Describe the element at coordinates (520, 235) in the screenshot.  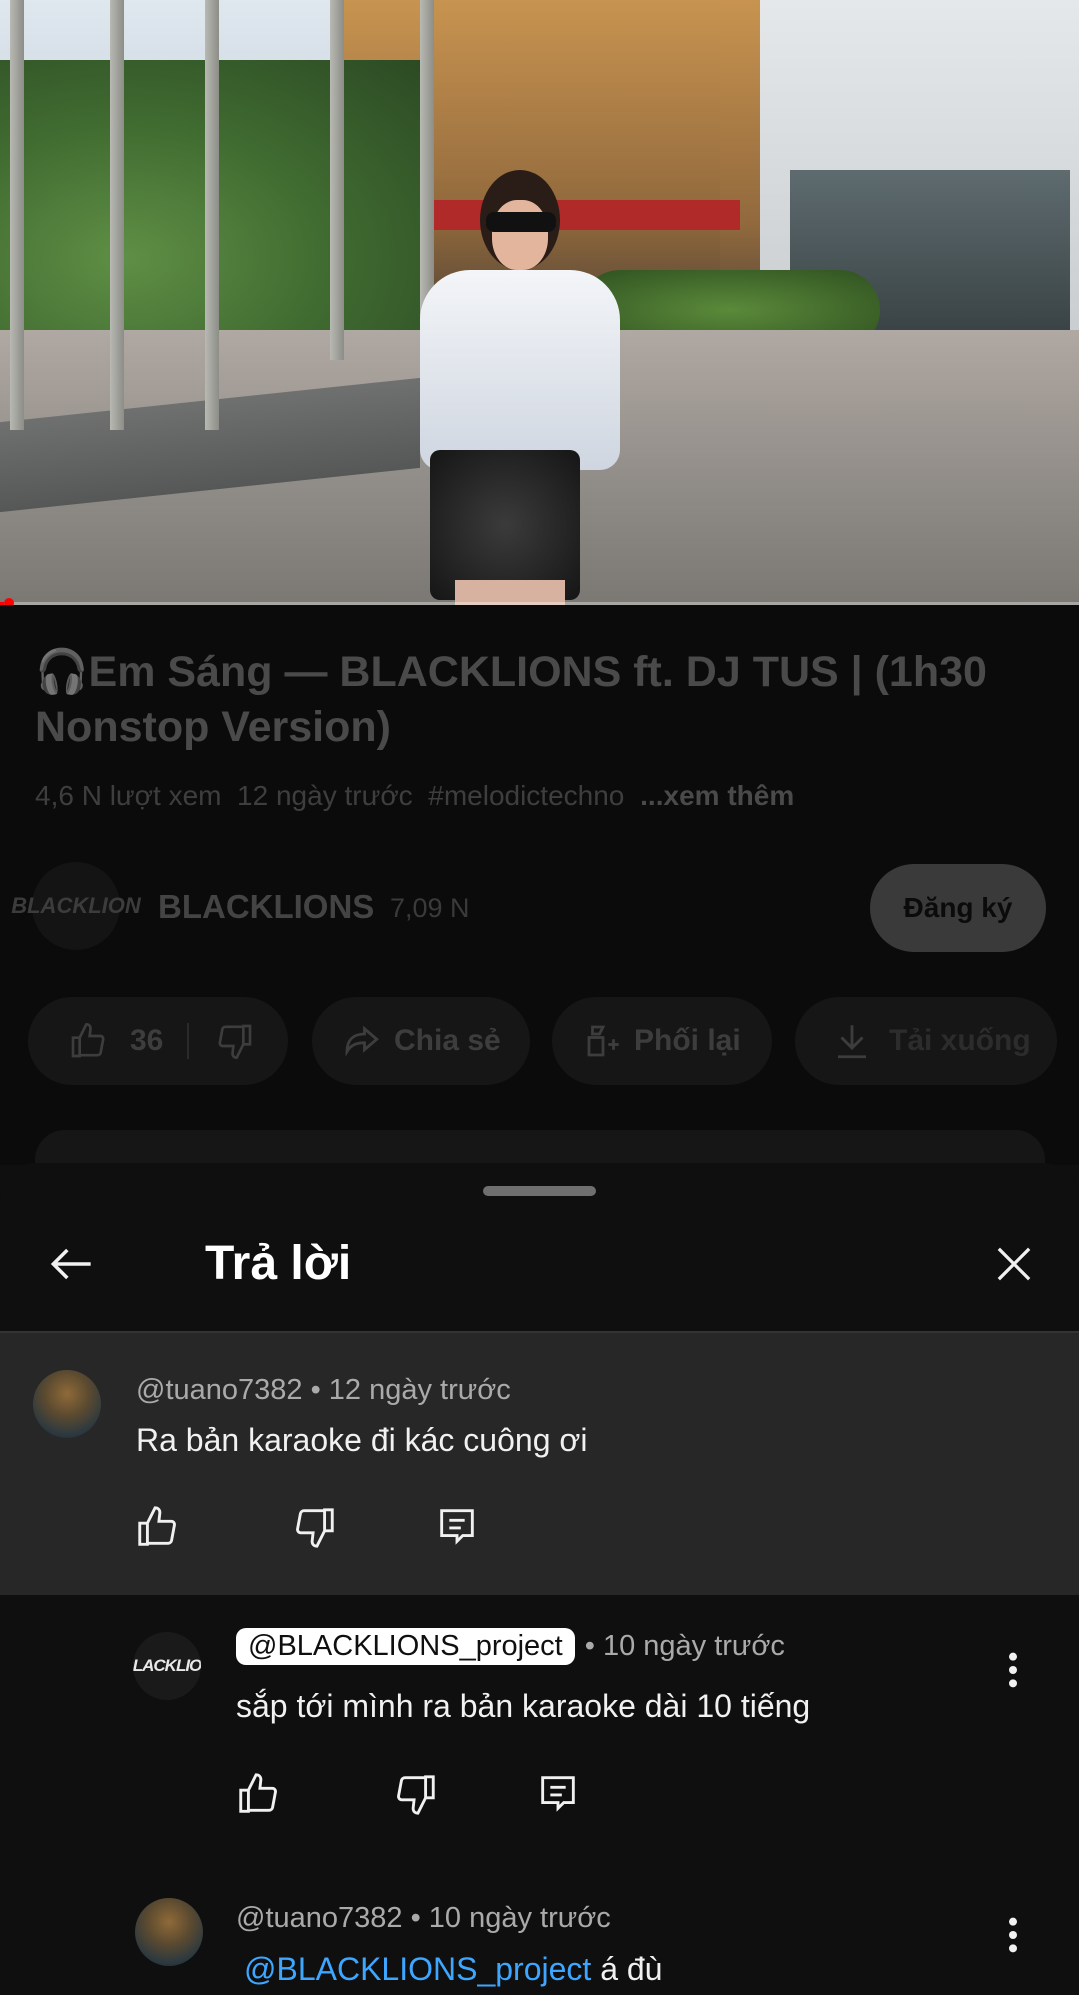
I see `video-person-face` at that location.